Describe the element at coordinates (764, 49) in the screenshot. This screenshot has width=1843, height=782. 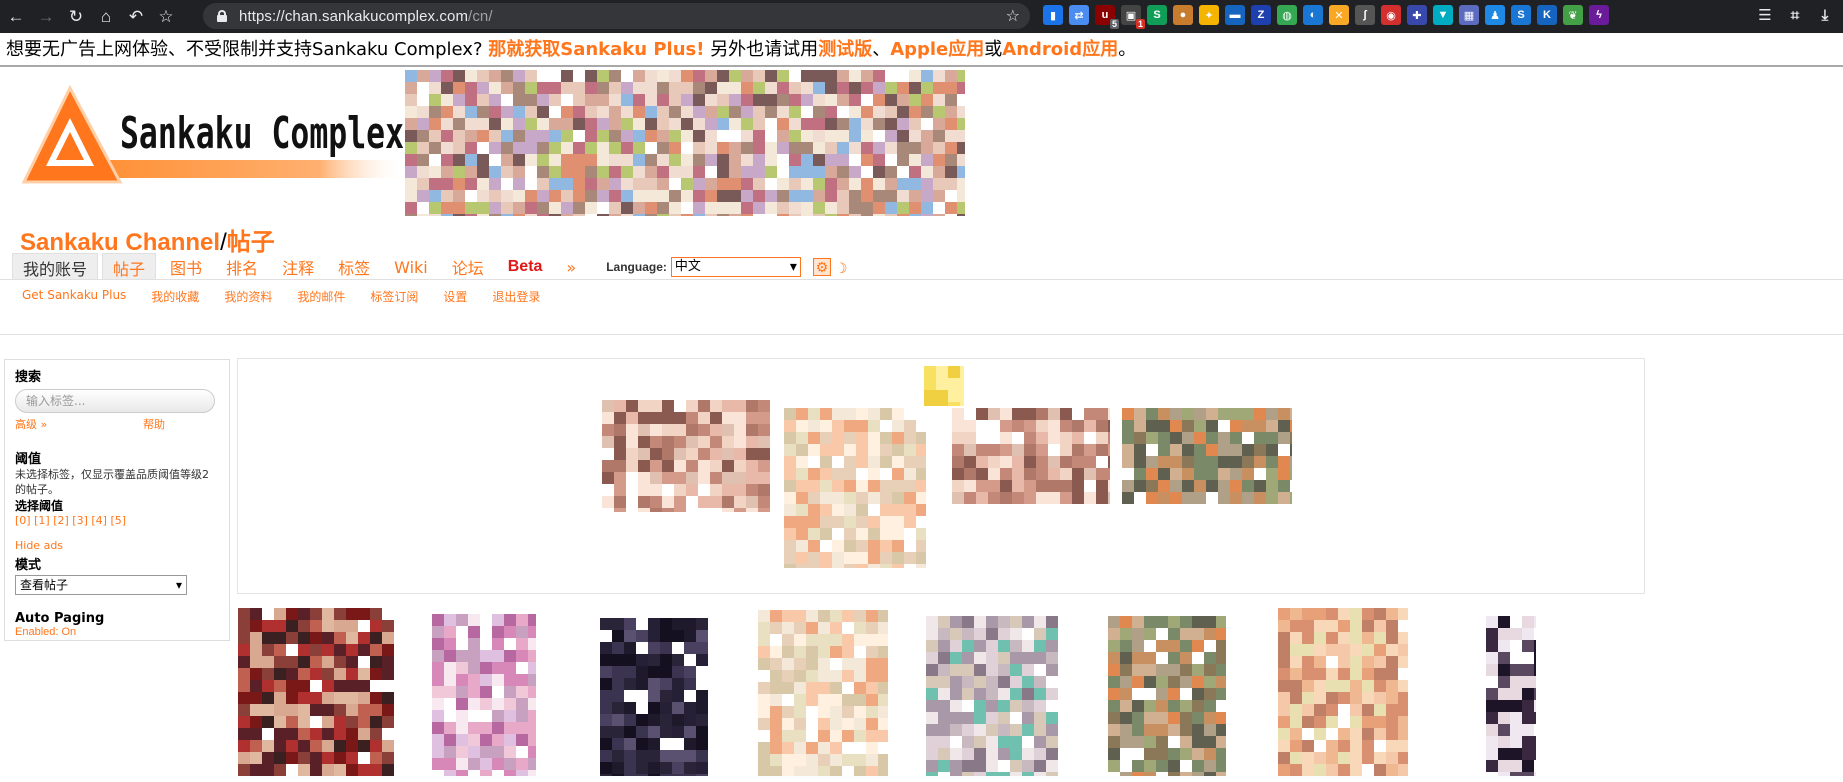
I see `notice-text: 另外也请试用` at that location.